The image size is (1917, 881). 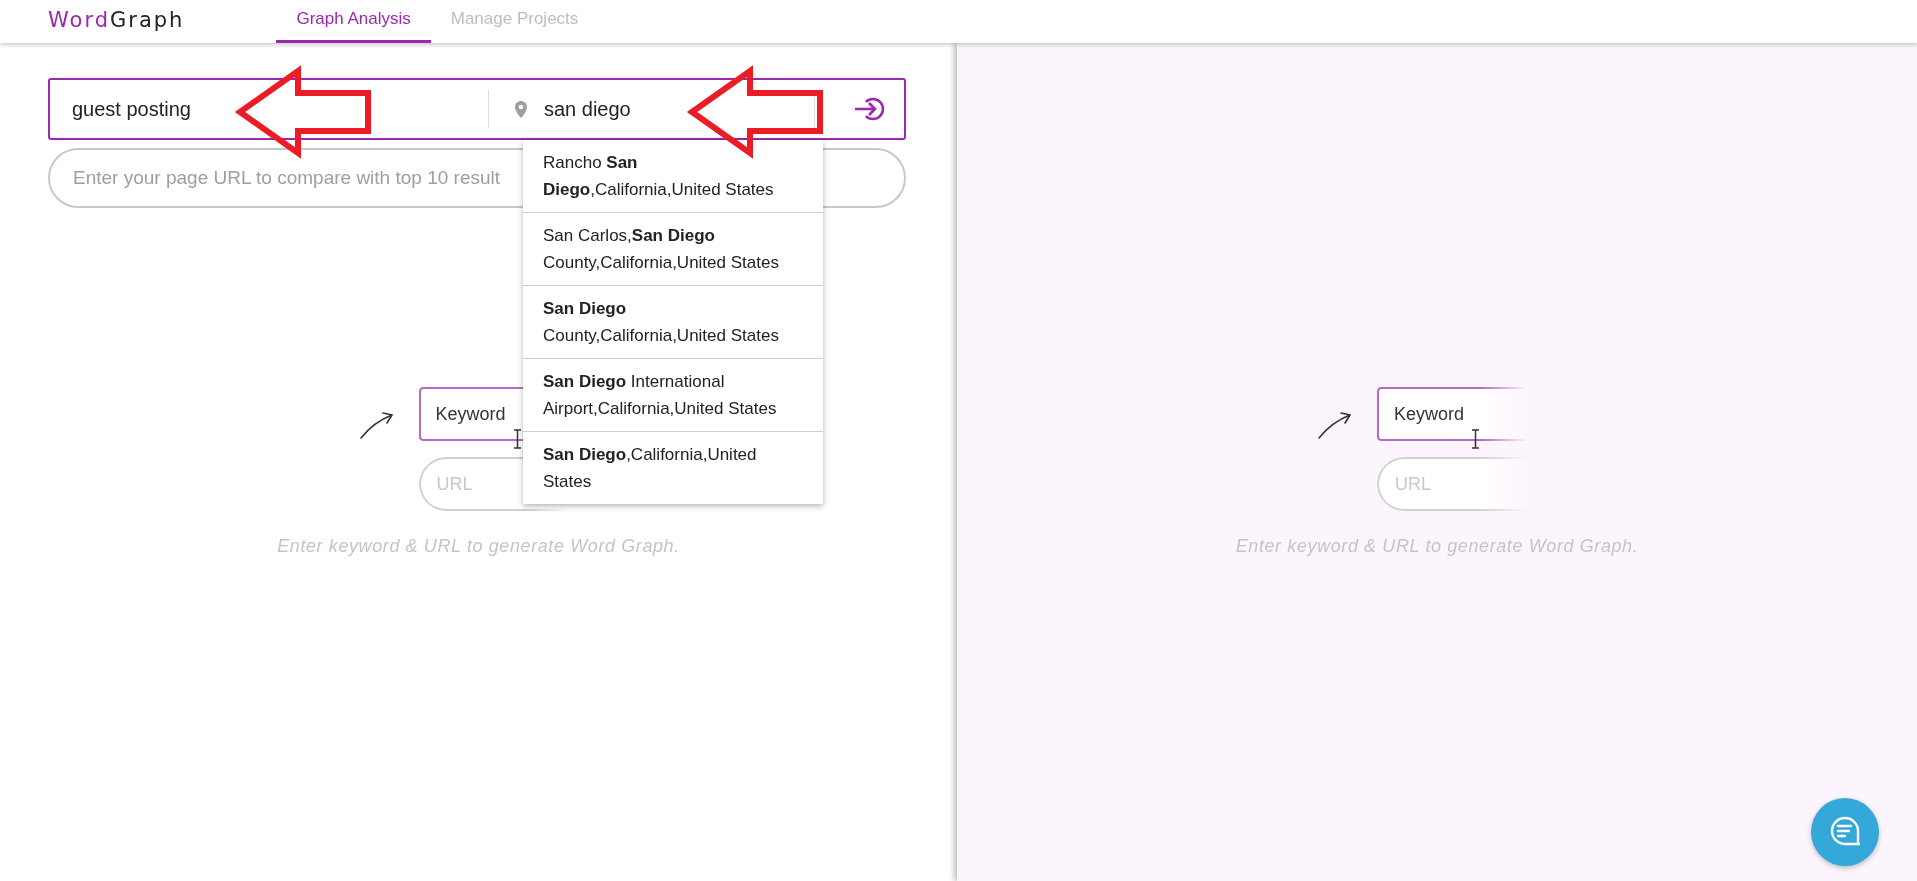 I want to click on location-pin-icon, so click(x=521, y=109).